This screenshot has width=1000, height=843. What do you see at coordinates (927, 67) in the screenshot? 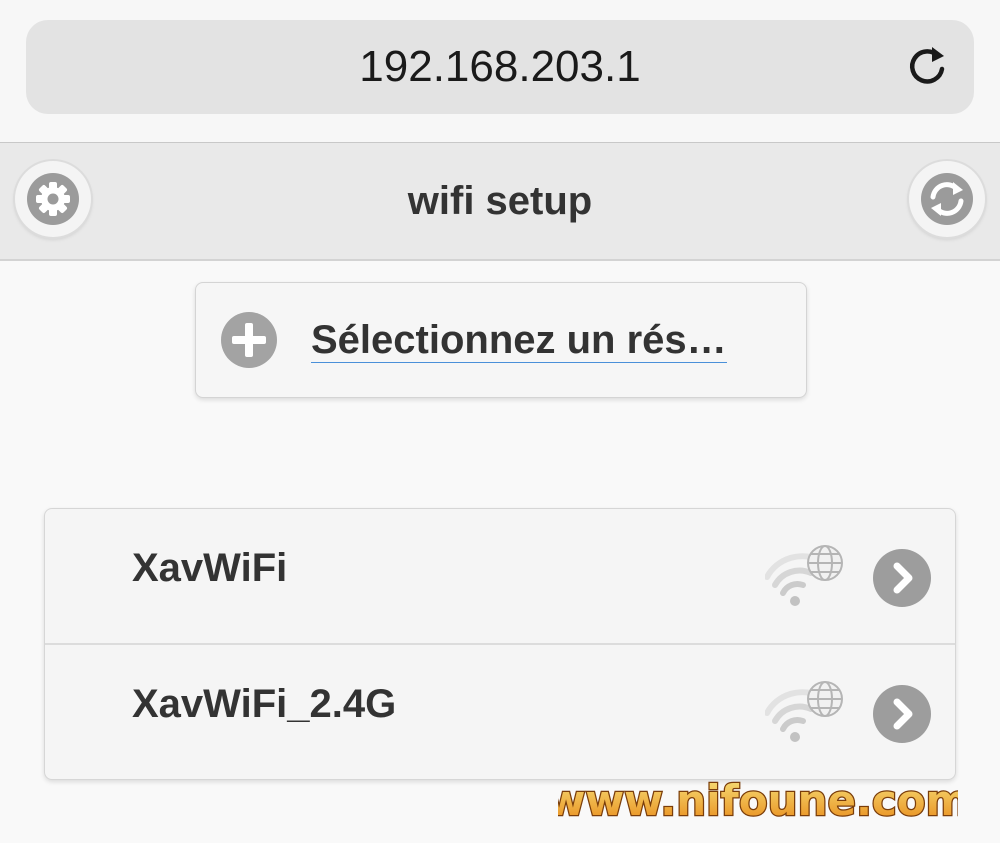
I see `reload-icon` at bounding box center [927, 67].